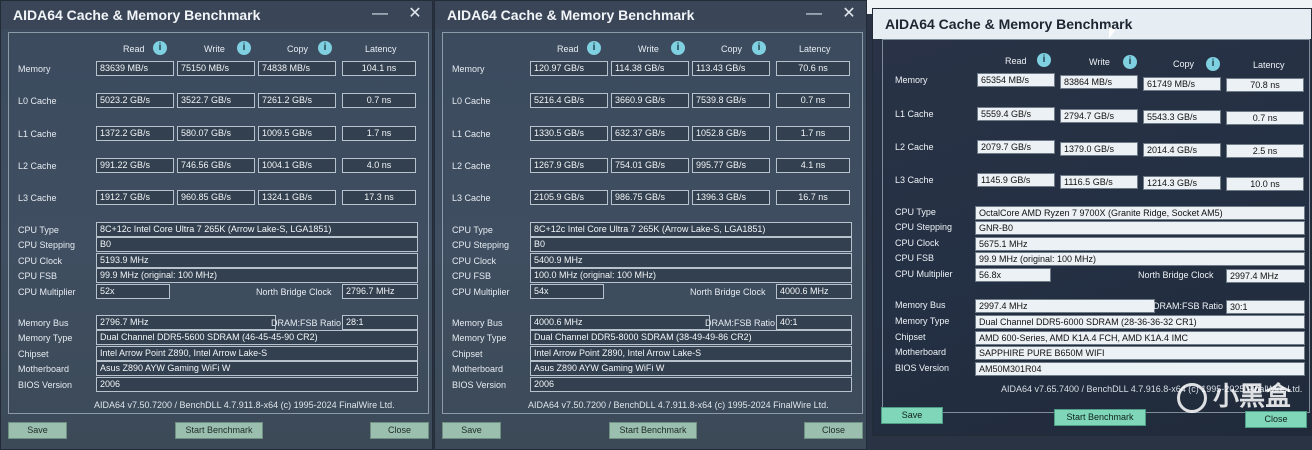 The height and width of the screenshot is (450, 1312). Describe the element at coordinates (1016, 147) in the screenshot. I see `l2-read: 2079.7 GB/s` at that location.